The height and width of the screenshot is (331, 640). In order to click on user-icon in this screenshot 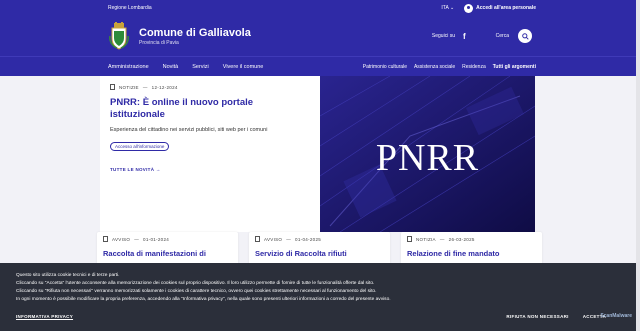, I will do `click(469, 8)`.